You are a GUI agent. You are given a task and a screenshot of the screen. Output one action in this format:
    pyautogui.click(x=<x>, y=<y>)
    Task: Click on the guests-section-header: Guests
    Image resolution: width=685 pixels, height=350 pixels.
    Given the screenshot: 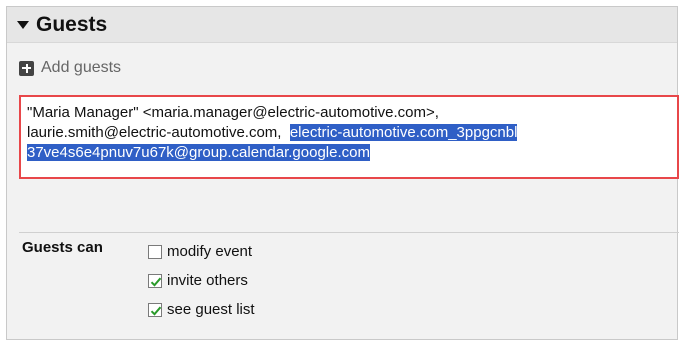 What is the action you would take?
    pyautogui.click(x=342, y=25)
    